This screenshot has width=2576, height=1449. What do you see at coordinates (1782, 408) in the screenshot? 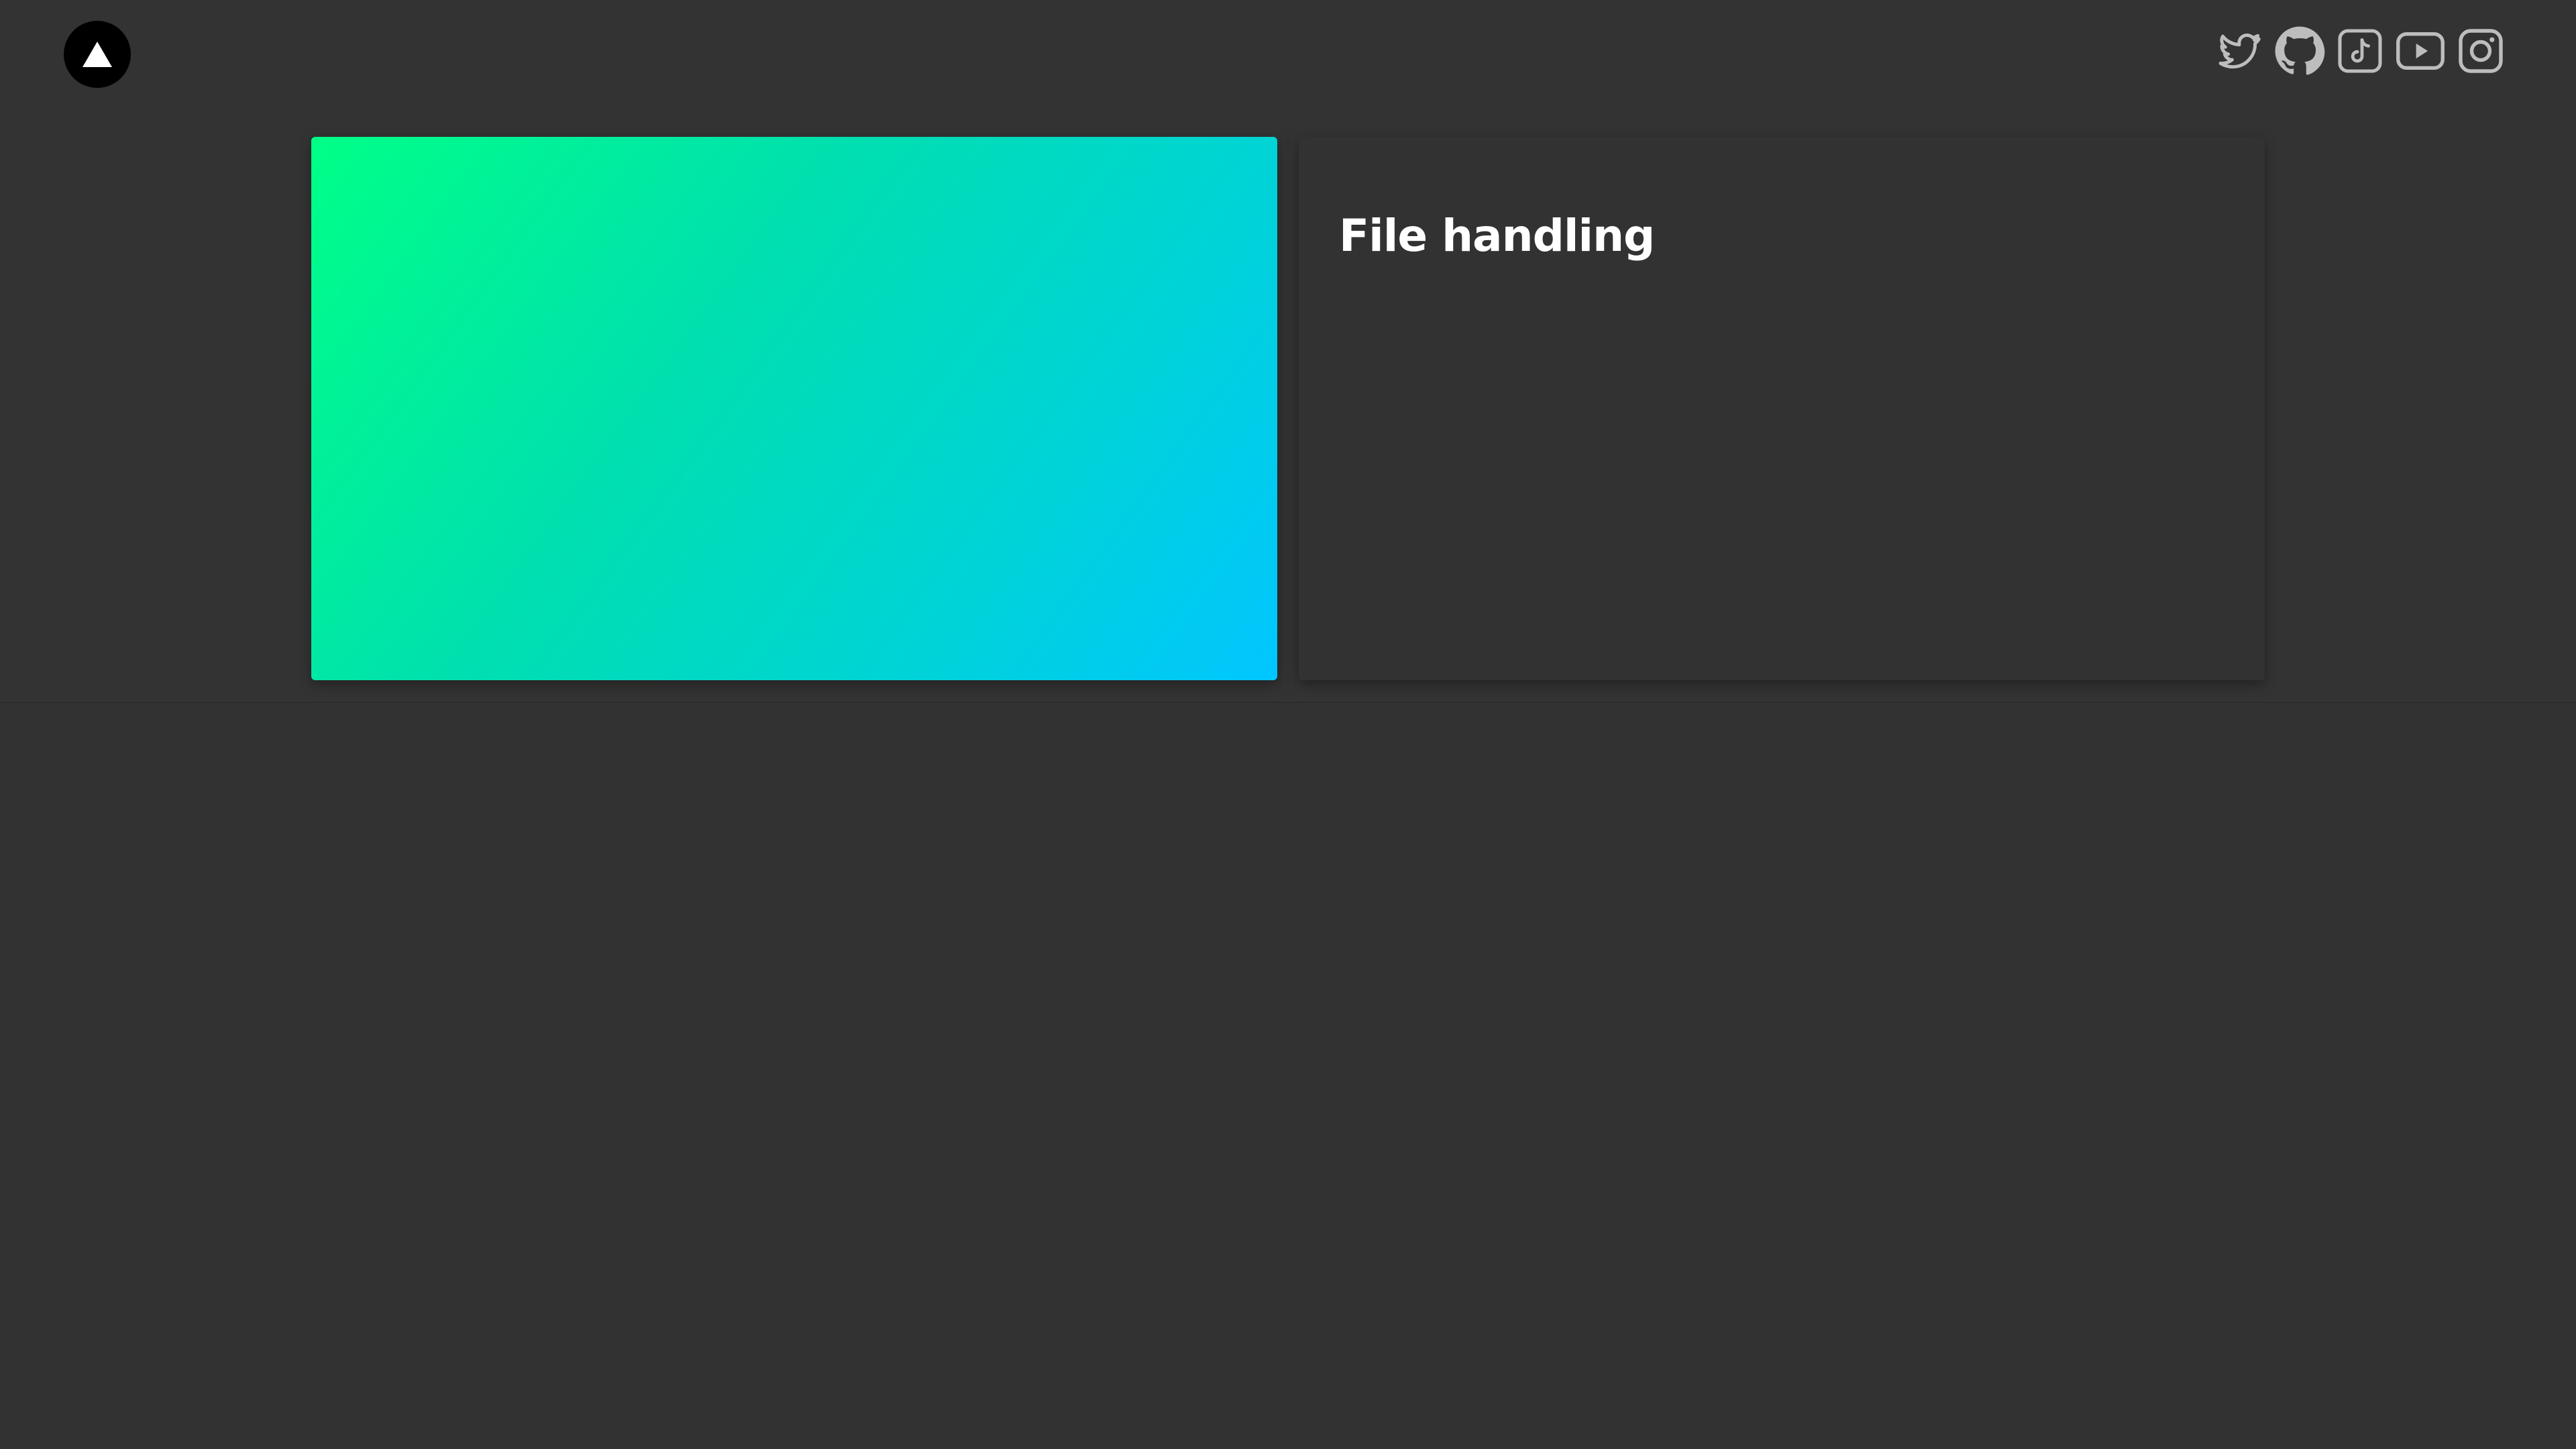
I see `project-info-card: File handling` at bounding box center [1782, 408].